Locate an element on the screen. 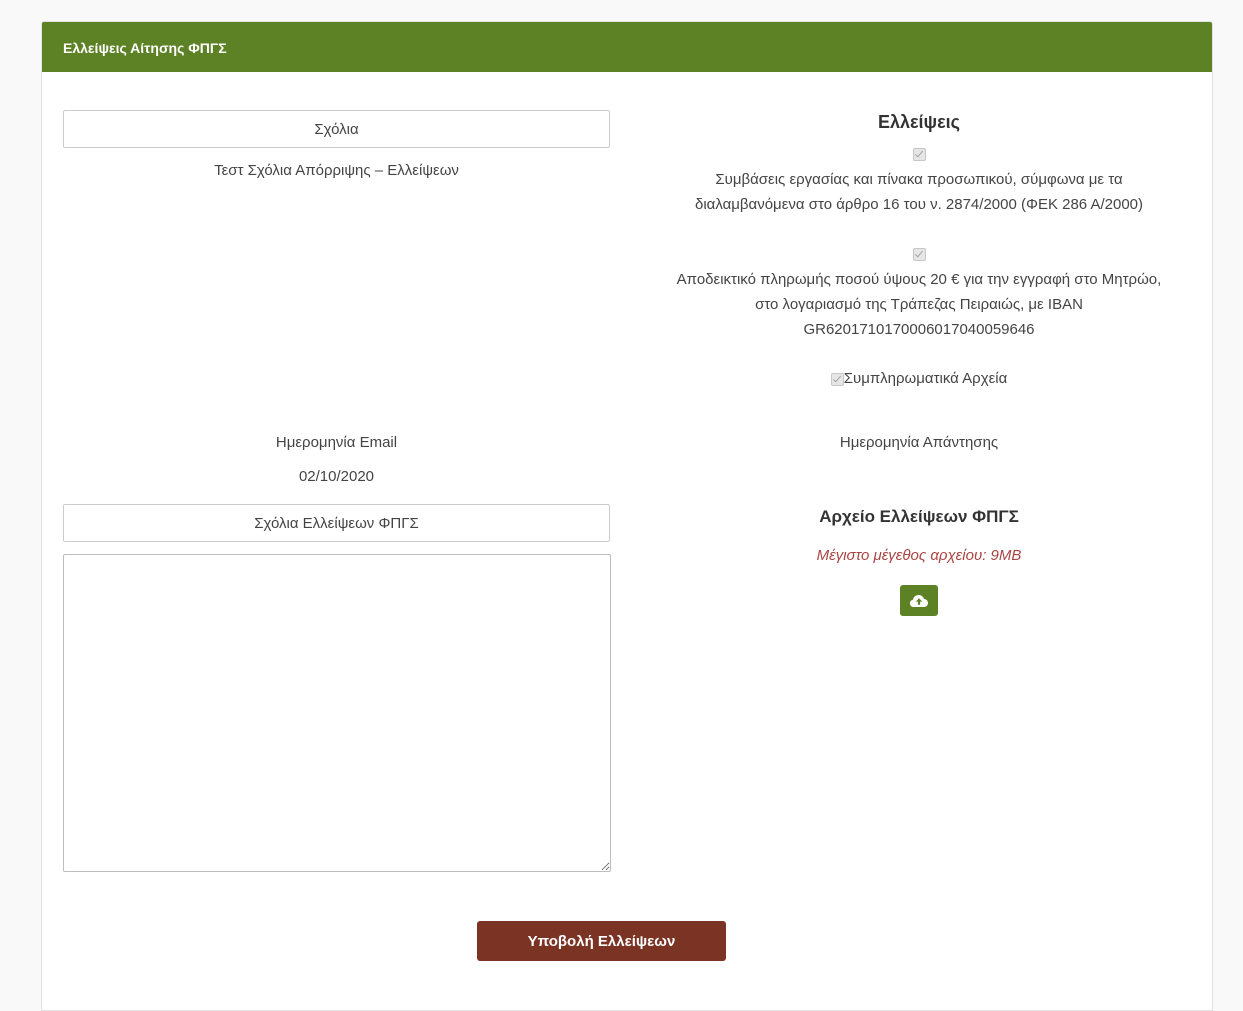  panel-title: Ελλείψεις Αίτησης ΦΠΓΣ is located at coordinates (627, 47).